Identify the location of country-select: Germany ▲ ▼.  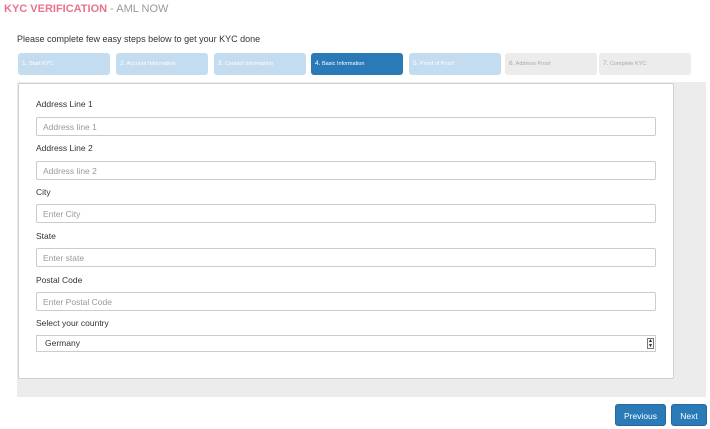
(346, 343).